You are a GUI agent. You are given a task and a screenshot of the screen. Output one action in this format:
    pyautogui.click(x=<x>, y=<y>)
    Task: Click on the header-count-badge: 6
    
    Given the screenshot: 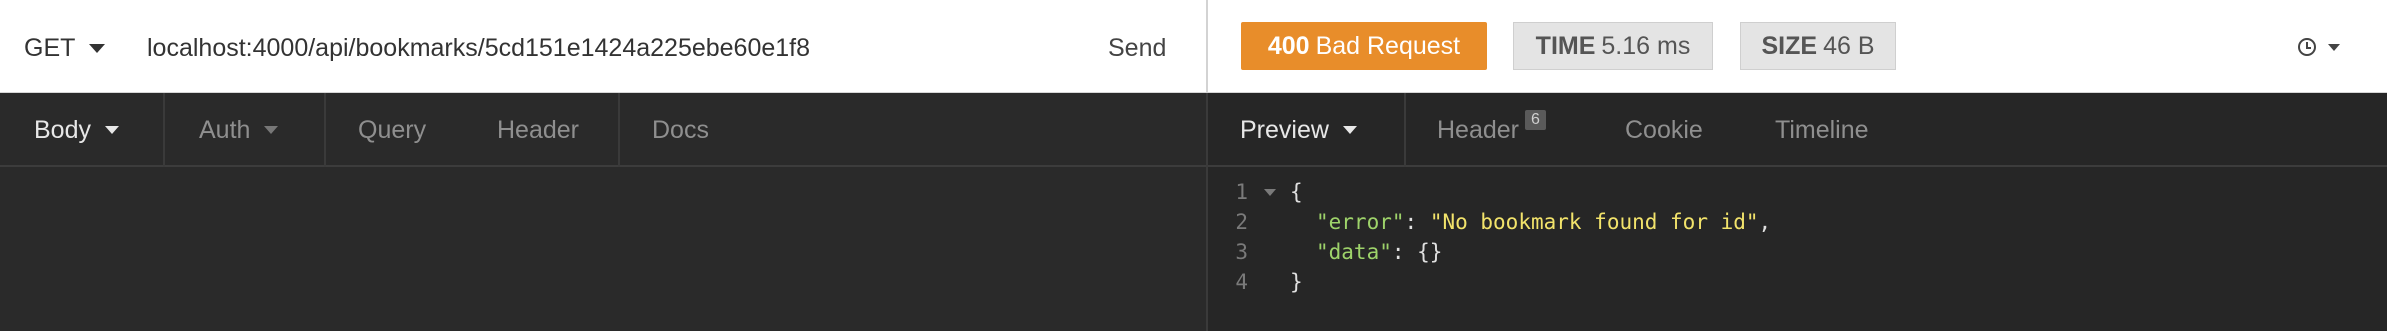 What is the action you would take?
    pyautogui.click(x=1535, y=120)
    